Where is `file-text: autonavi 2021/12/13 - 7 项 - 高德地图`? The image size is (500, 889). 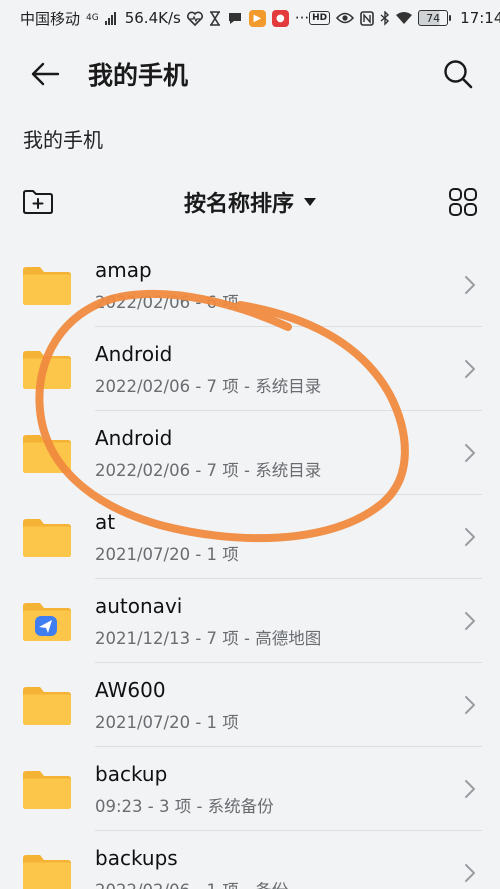 file-text: autonavi 2021/12/13 - 7 项 - 高德地图 is located at coordinates (208, 622).